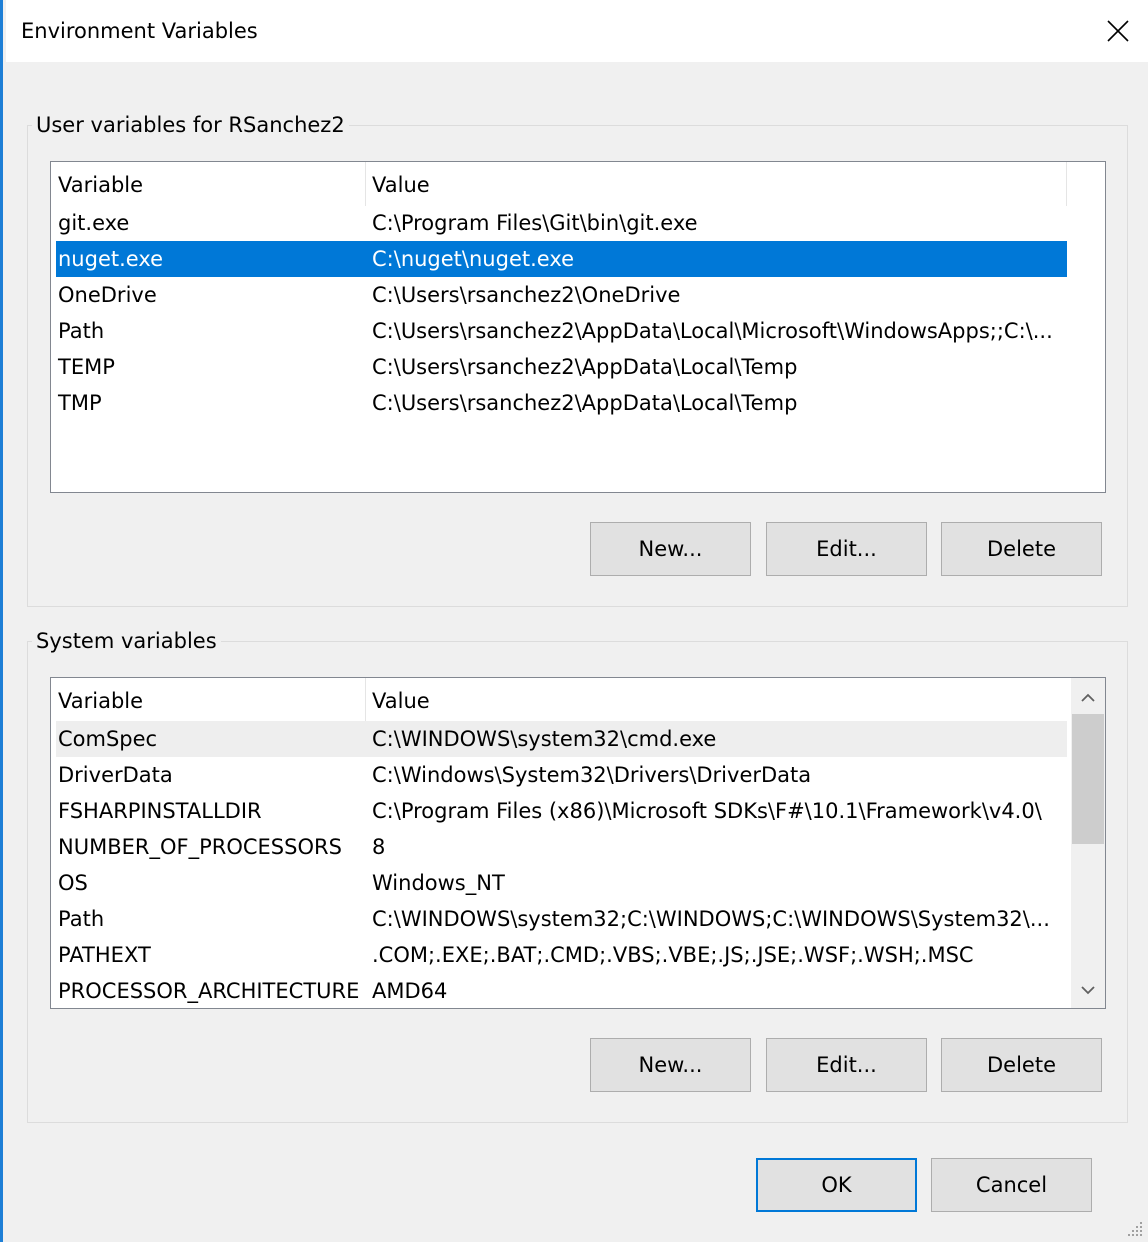 This screenshot has height=1242, width=1148. I want to click on close-button, so click(1116, 31).